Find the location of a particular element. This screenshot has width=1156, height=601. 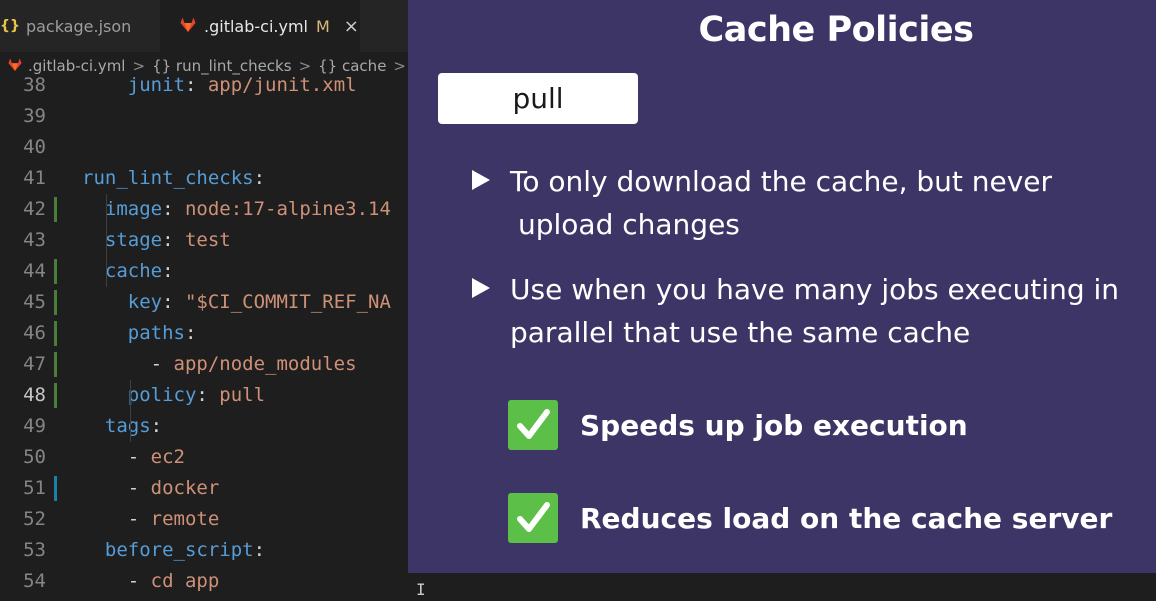

check-item: Reduces load on the cache server is located at coordinates (810, 518).